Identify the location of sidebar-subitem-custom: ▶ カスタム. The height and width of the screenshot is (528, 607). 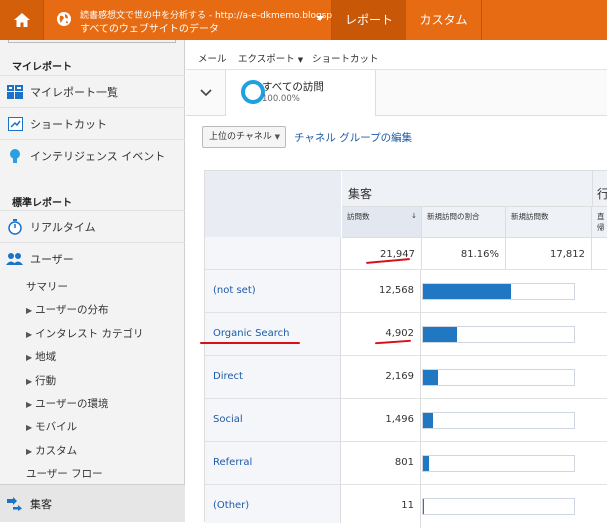
(51, 450).